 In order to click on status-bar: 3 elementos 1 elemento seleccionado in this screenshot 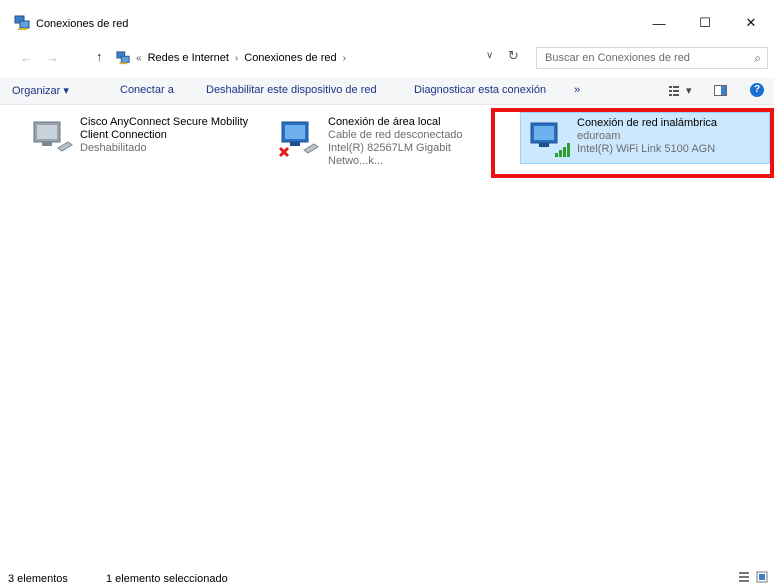, I will do `click(387, 577)`.